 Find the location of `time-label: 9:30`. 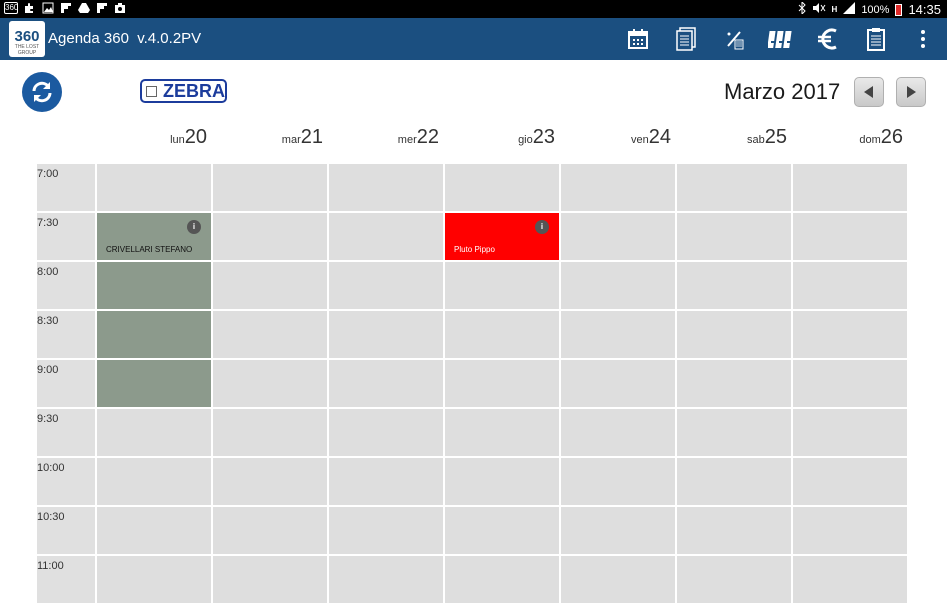

time-label: 9:30 is located at coordinates (48, 419).